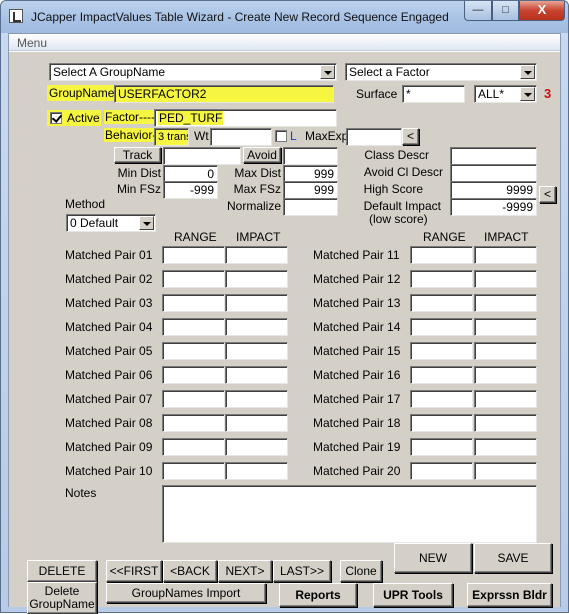 This screenshot has width=569, height=614. I want to click on factor-select-value: Select a Factor, so click(389, 72).